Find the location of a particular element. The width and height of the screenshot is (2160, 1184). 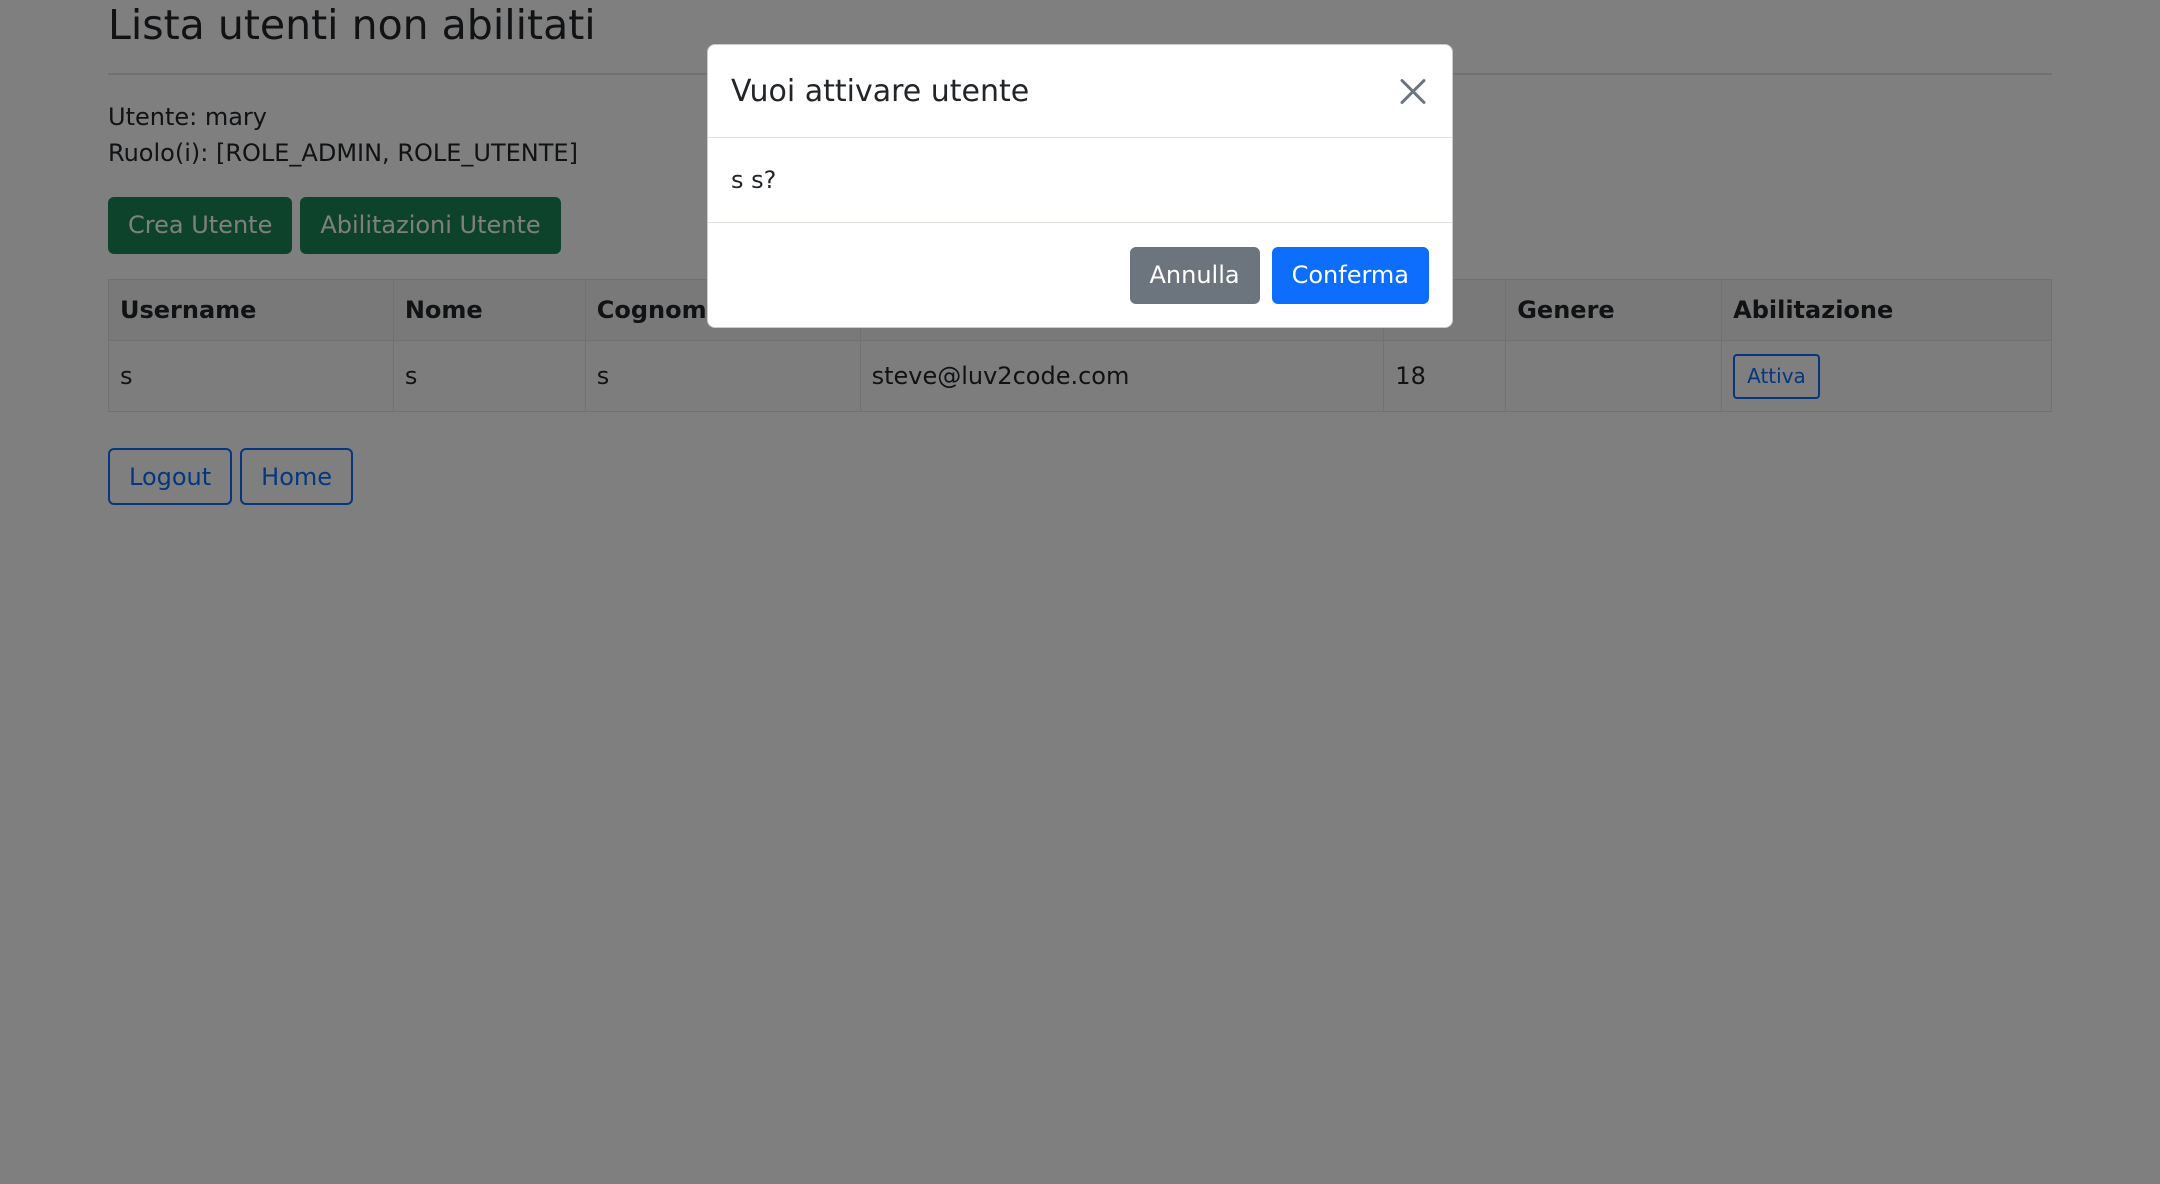

modal-title: Vuoi attivare utente is located at coordinates (880, 91).